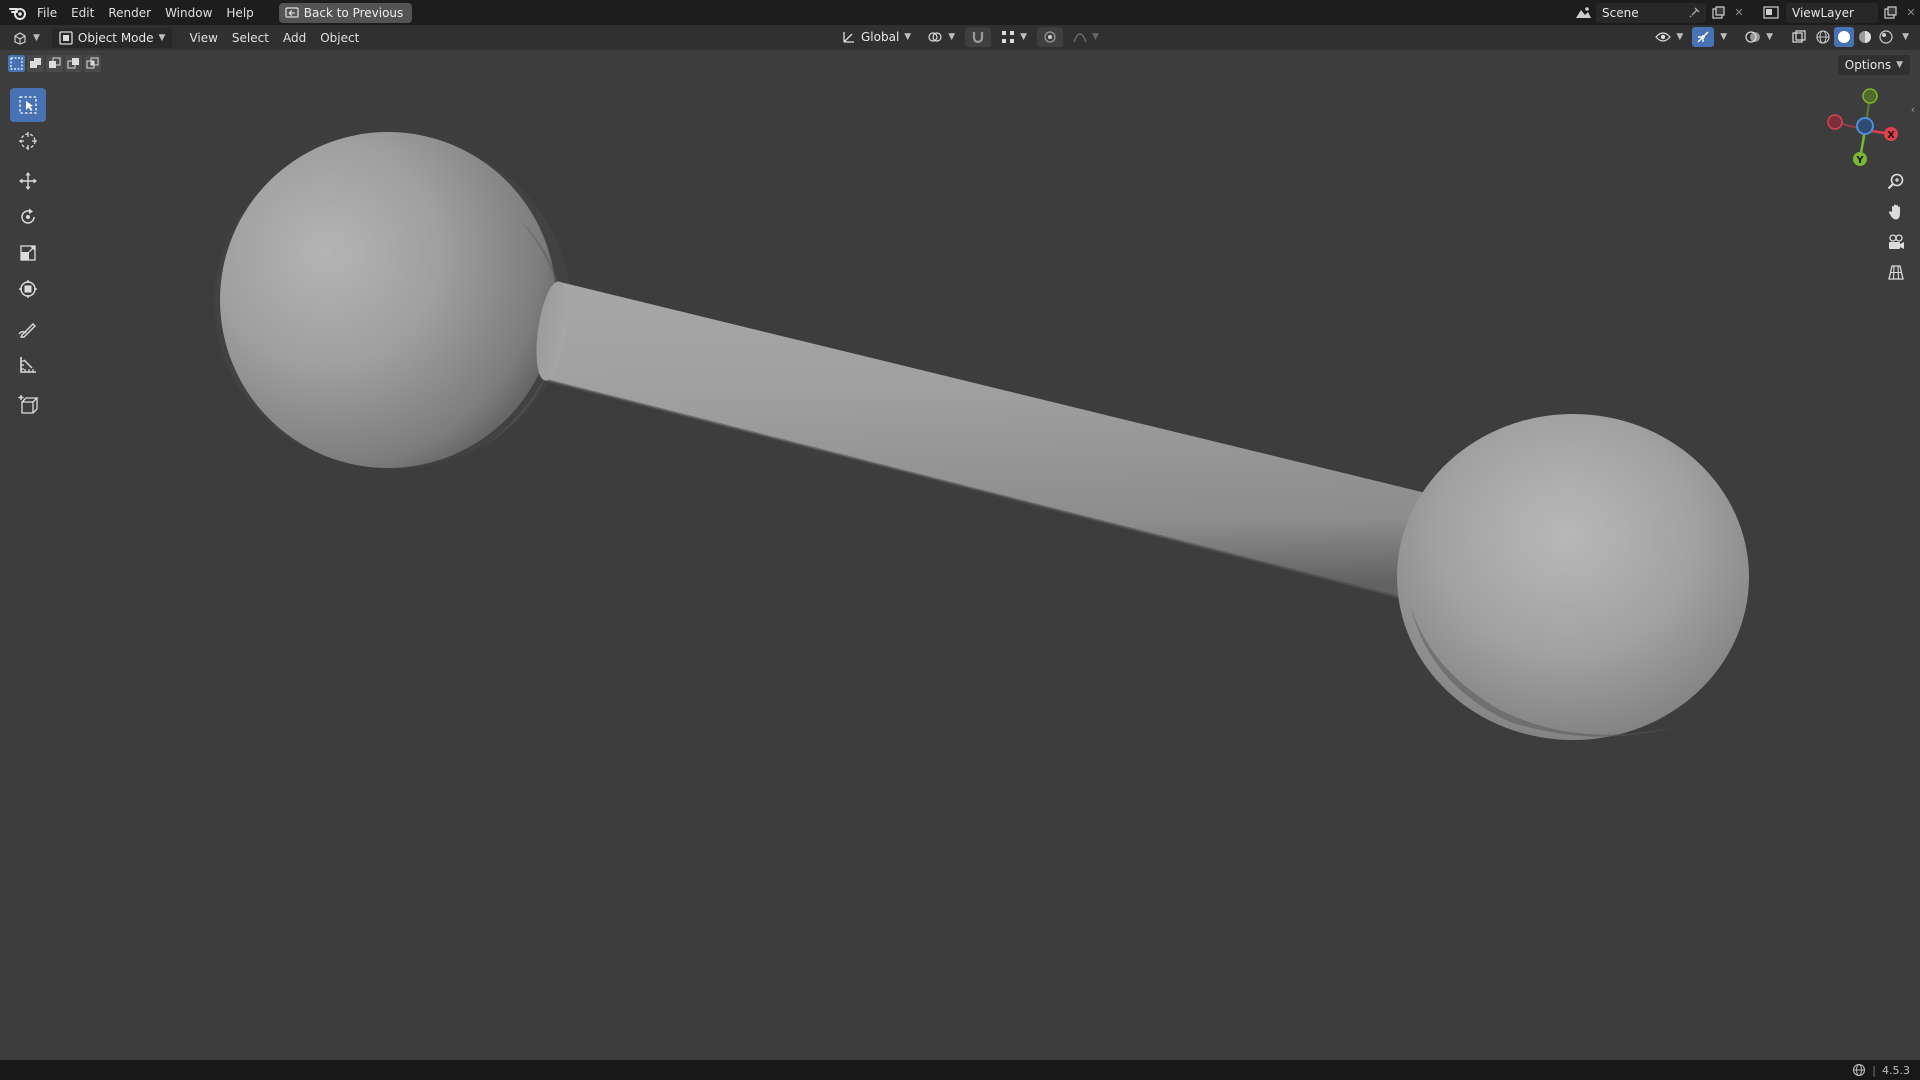 This screenshot has width=1920, height=1080. Describe the element at coordinates (1050, 37) in the screenshot. I see `proportional-edit-toggle` at that location.